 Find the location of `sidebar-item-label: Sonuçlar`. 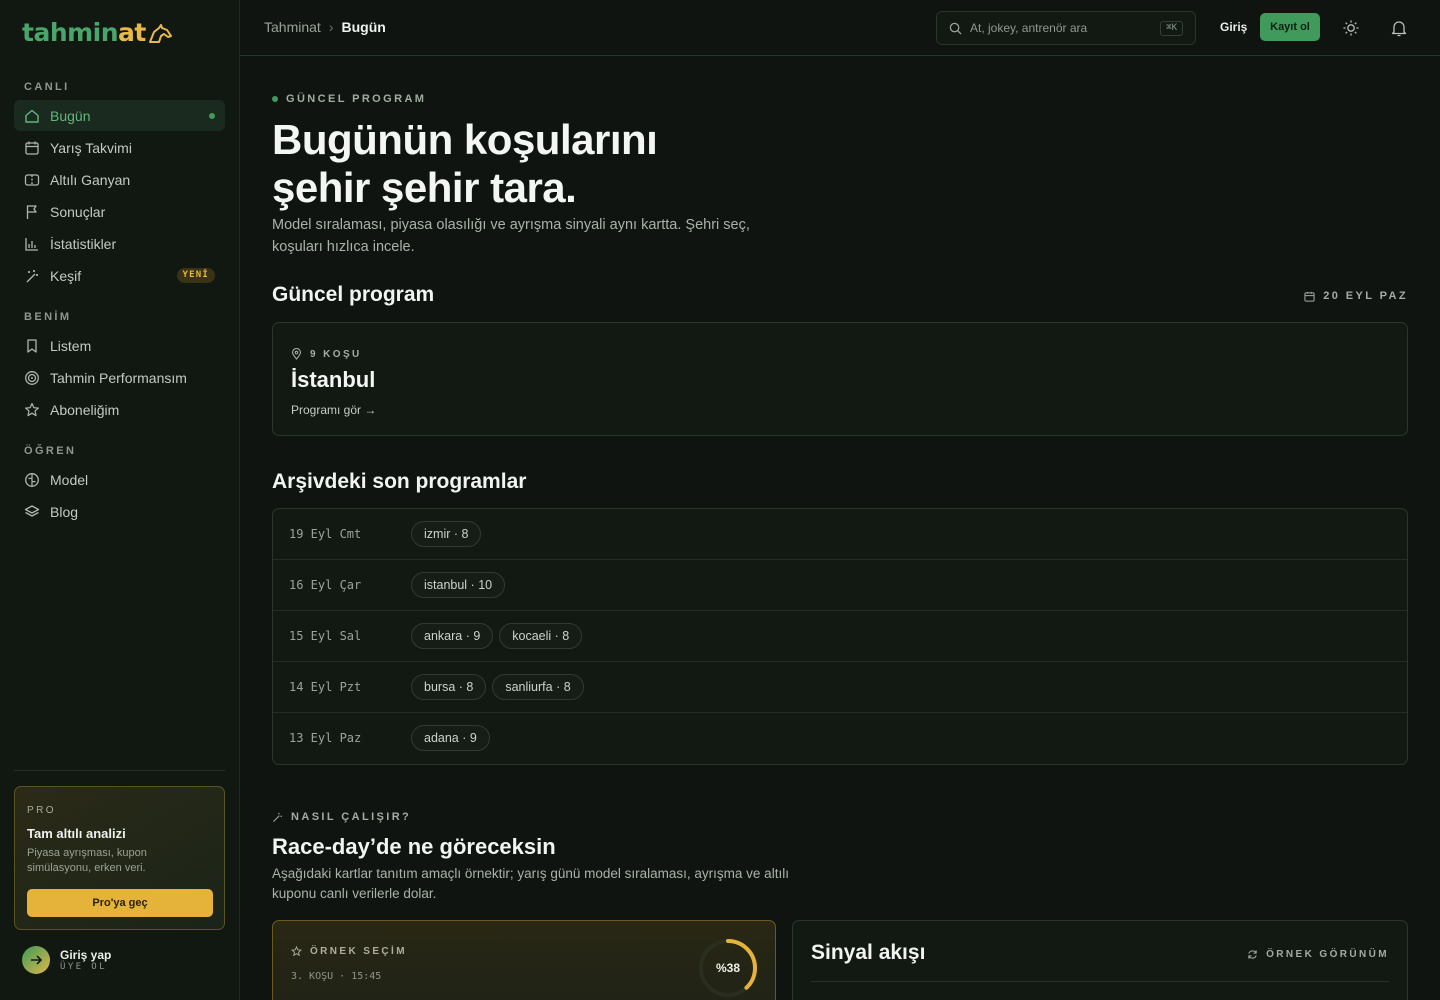

sidebar-item-label: Sonuçlar is located at coordinates (78, 211).